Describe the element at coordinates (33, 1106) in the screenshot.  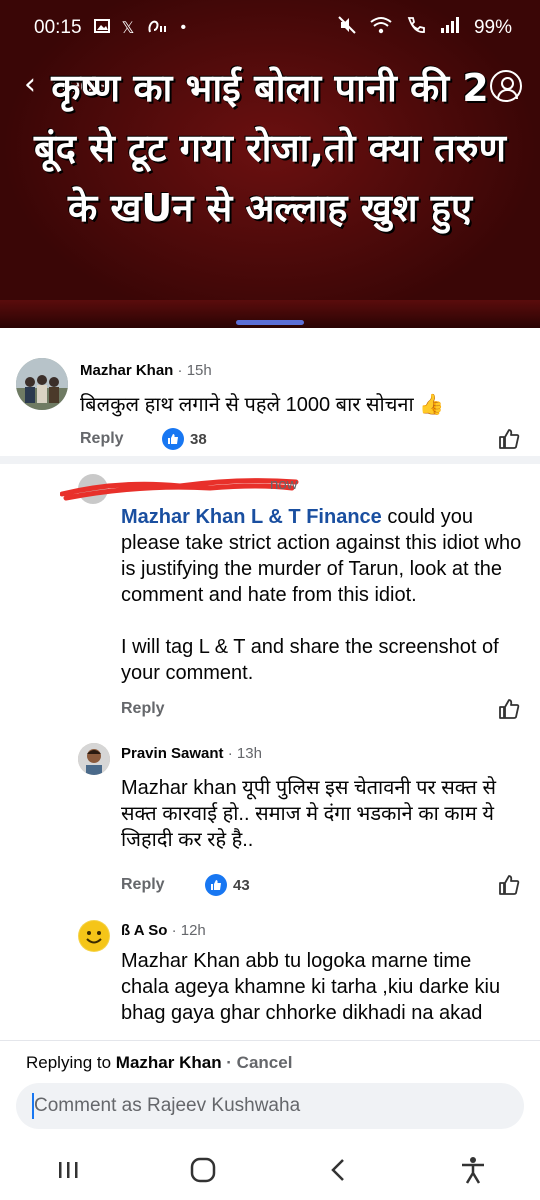
I see `text-caret` at that location.